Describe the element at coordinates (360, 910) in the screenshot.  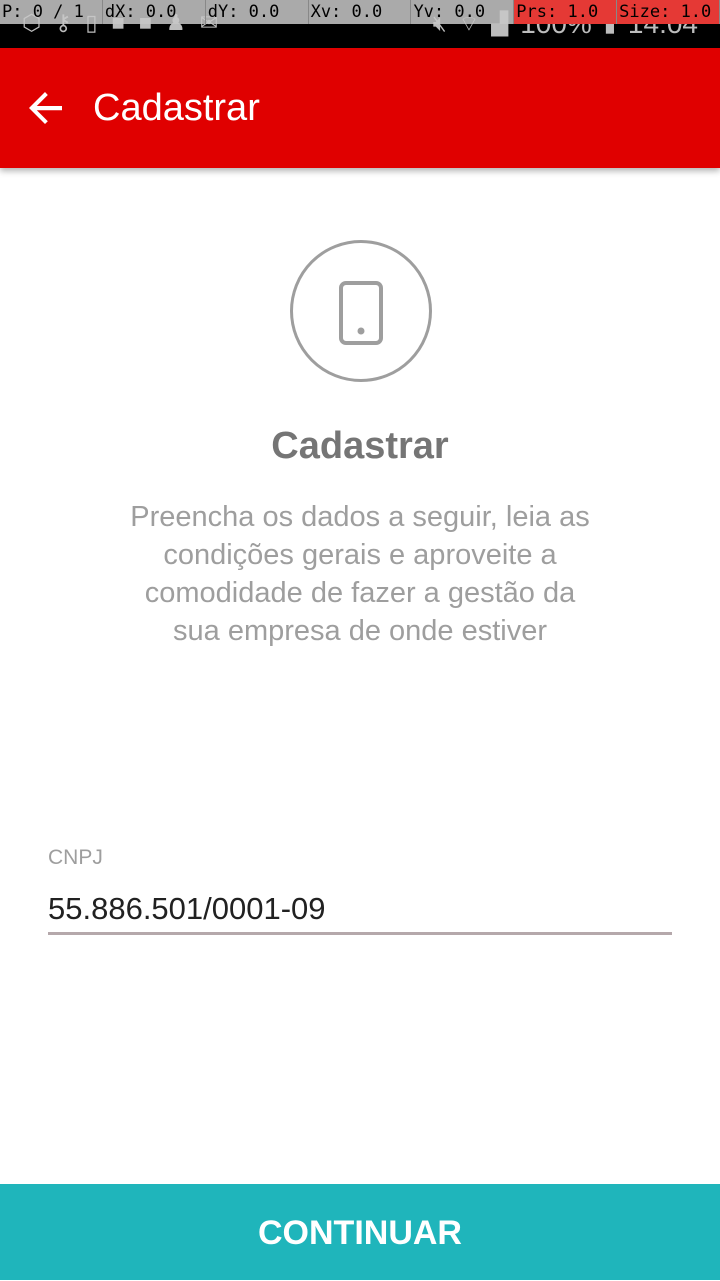
I see `cnpj-input` at that location.